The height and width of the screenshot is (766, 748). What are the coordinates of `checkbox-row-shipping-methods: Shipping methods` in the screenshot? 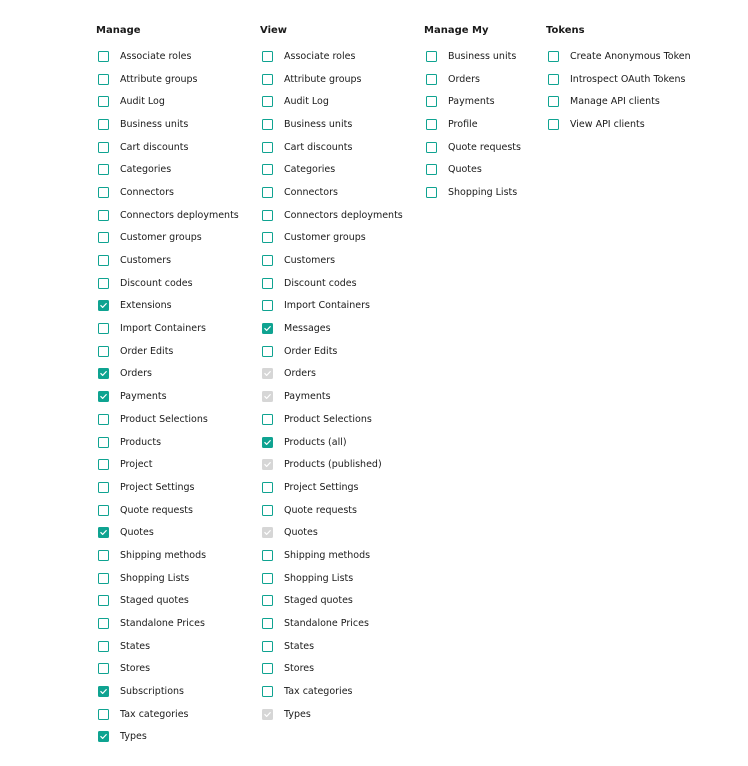 It's located at (331, 555).